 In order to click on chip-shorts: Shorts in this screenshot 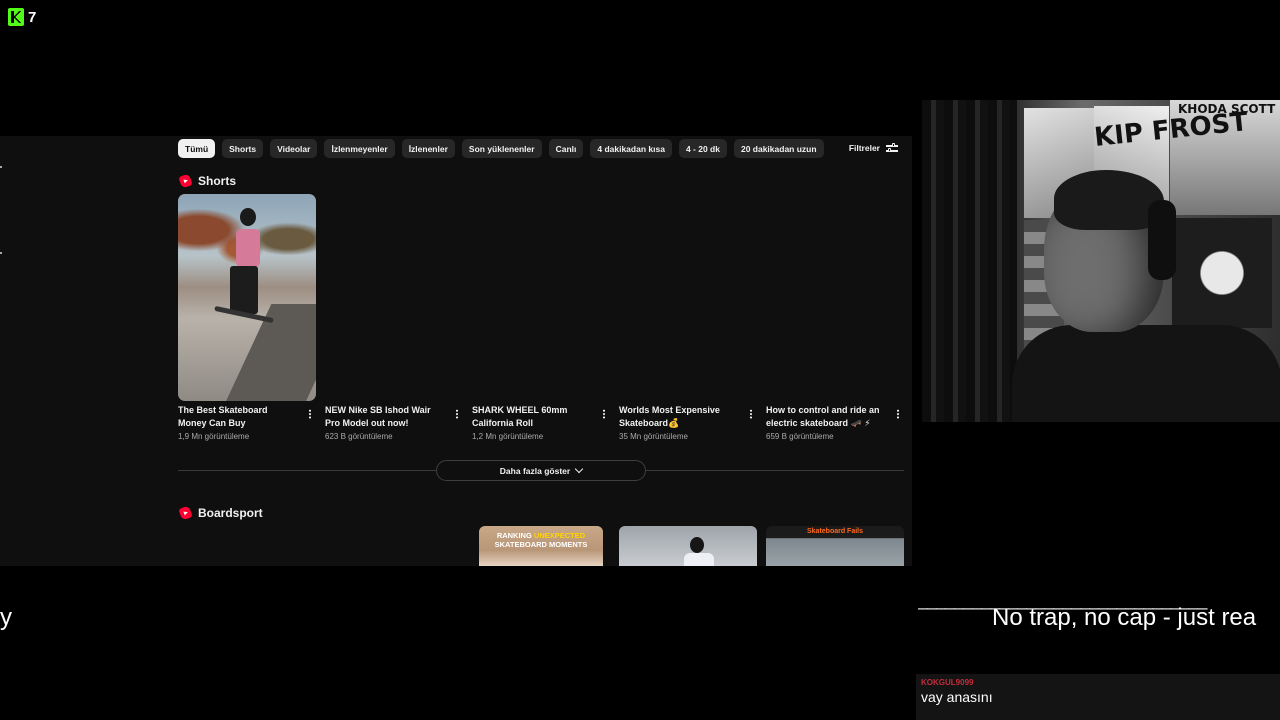, I will do `click(243, 148)`.